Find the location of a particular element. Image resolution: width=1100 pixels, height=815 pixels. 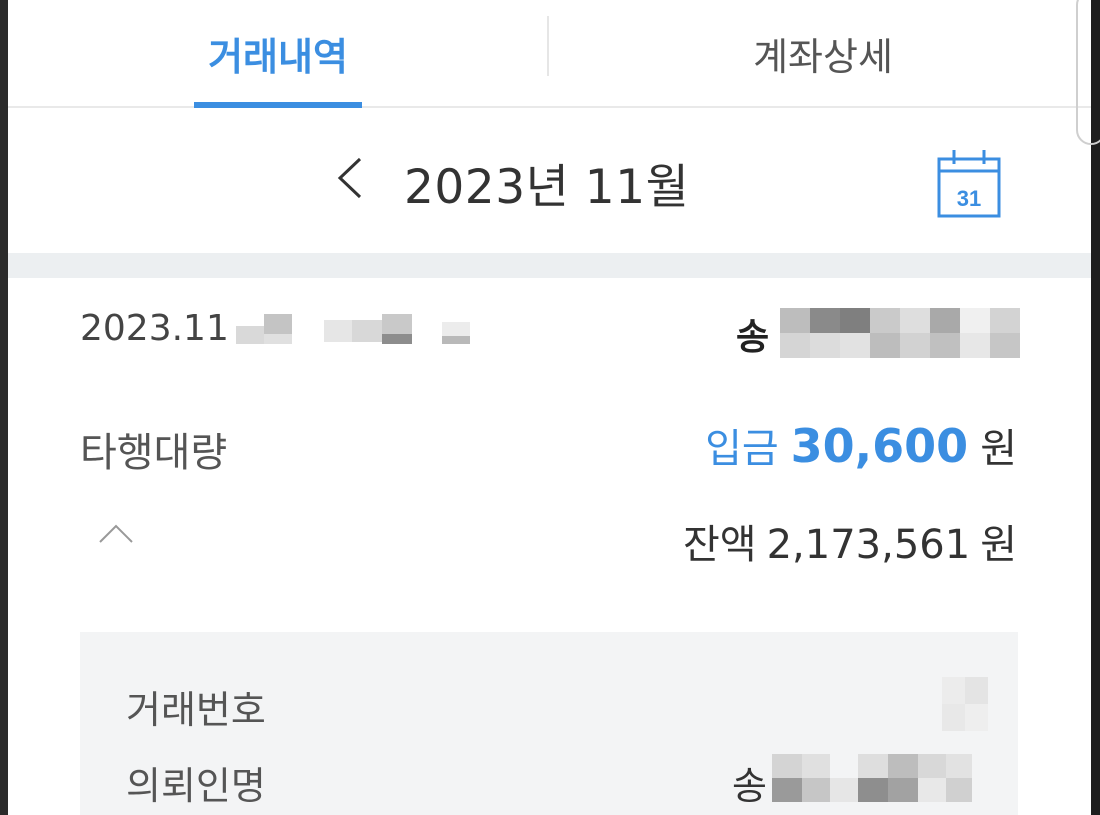

balance-label: 잔액 is located at coordinates (720, 545).